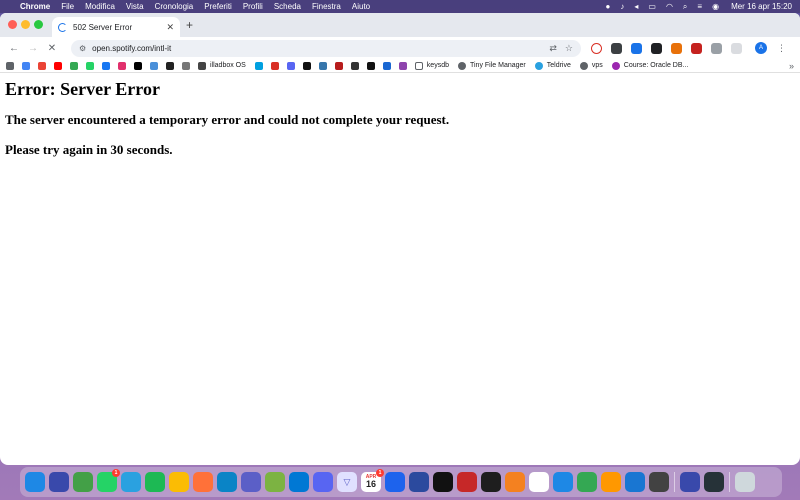 The width and height of the screenshot is (800, 500). Describe the element at coordinates (659, 482) in the screenshot. I see `system-settings-icon` at that location.